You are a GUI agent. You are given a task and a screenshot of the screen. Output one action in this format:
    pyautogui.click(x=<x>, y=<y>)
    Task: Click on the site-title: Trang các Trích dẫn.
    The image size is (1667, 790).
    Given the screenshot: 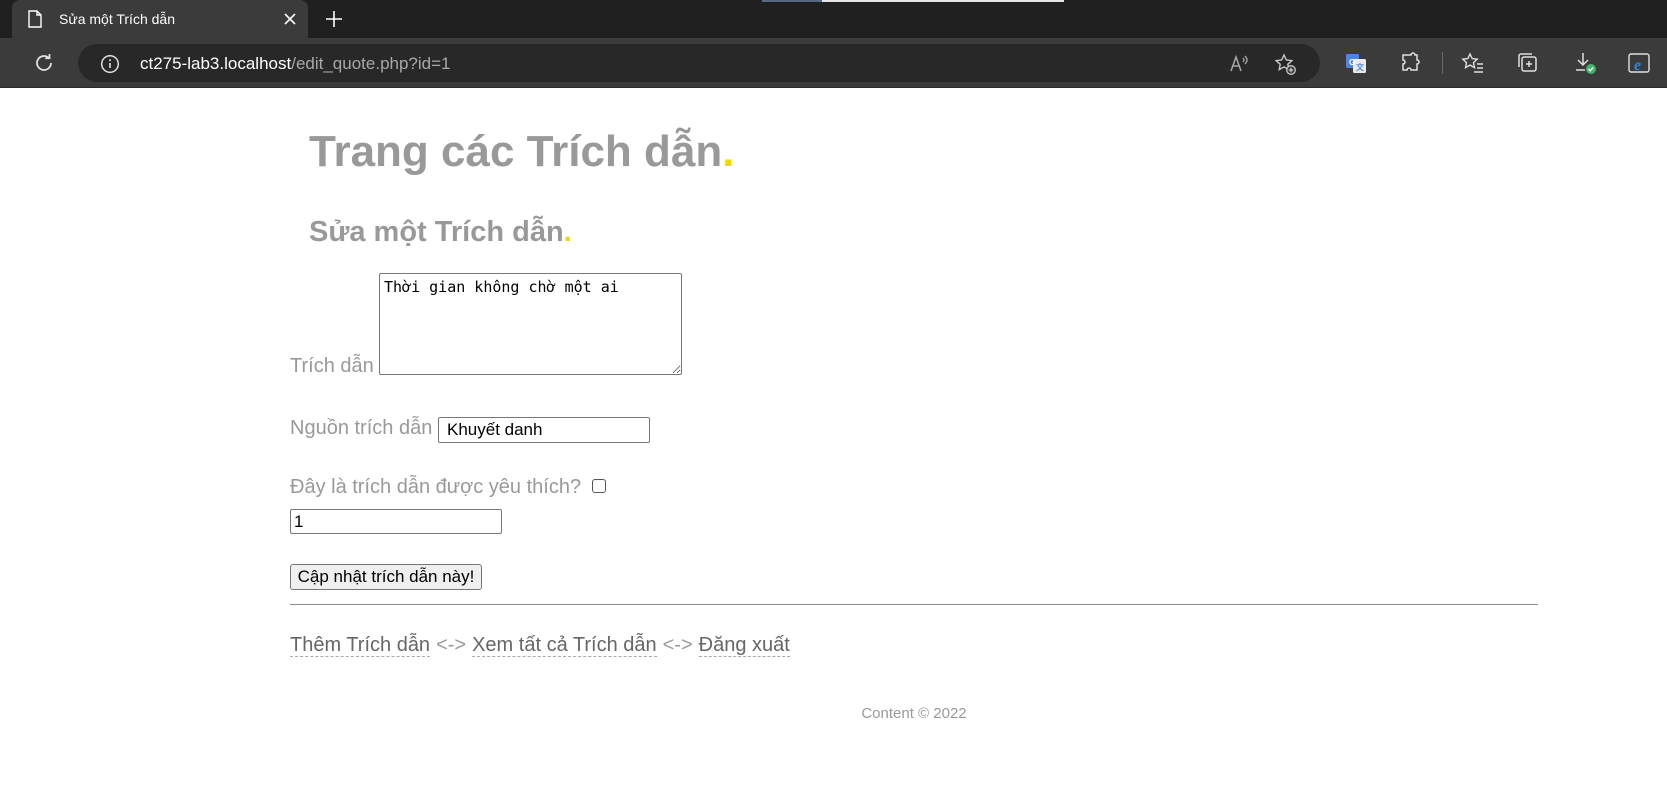 What is the action you would take?
    pyautogui.click(x=522, y=152)
    